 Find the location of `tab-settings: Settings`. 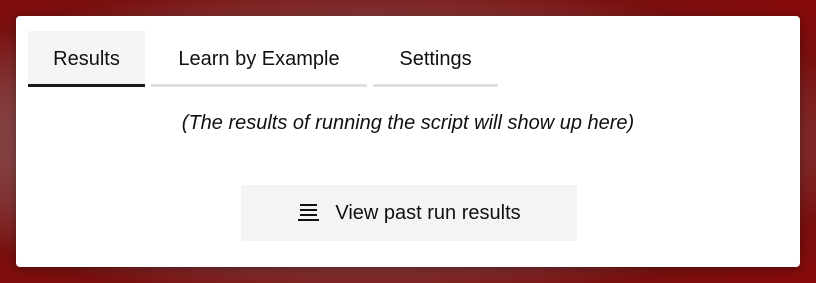

tab-settings: Settings is located at coordinates (435, 59).